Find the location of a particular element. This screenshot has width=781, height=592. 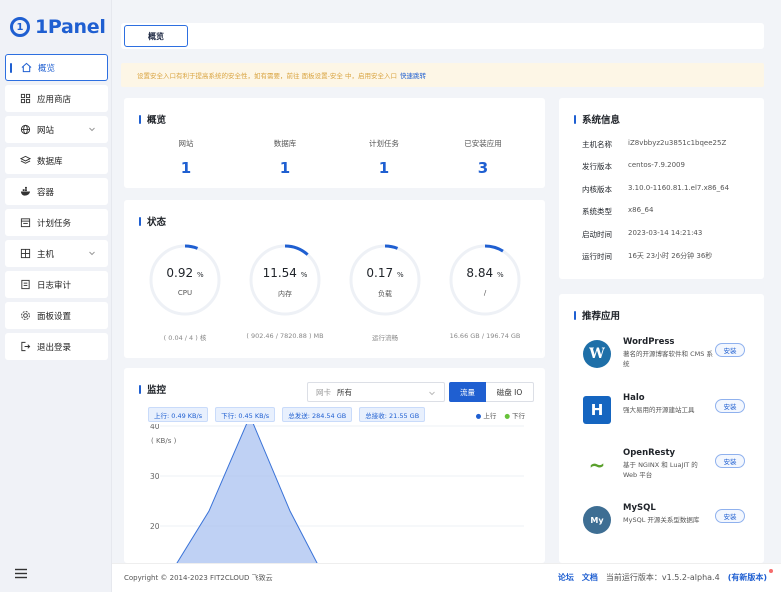

sysinfo-key: 主机名称 is located at coordinates (597, 144).